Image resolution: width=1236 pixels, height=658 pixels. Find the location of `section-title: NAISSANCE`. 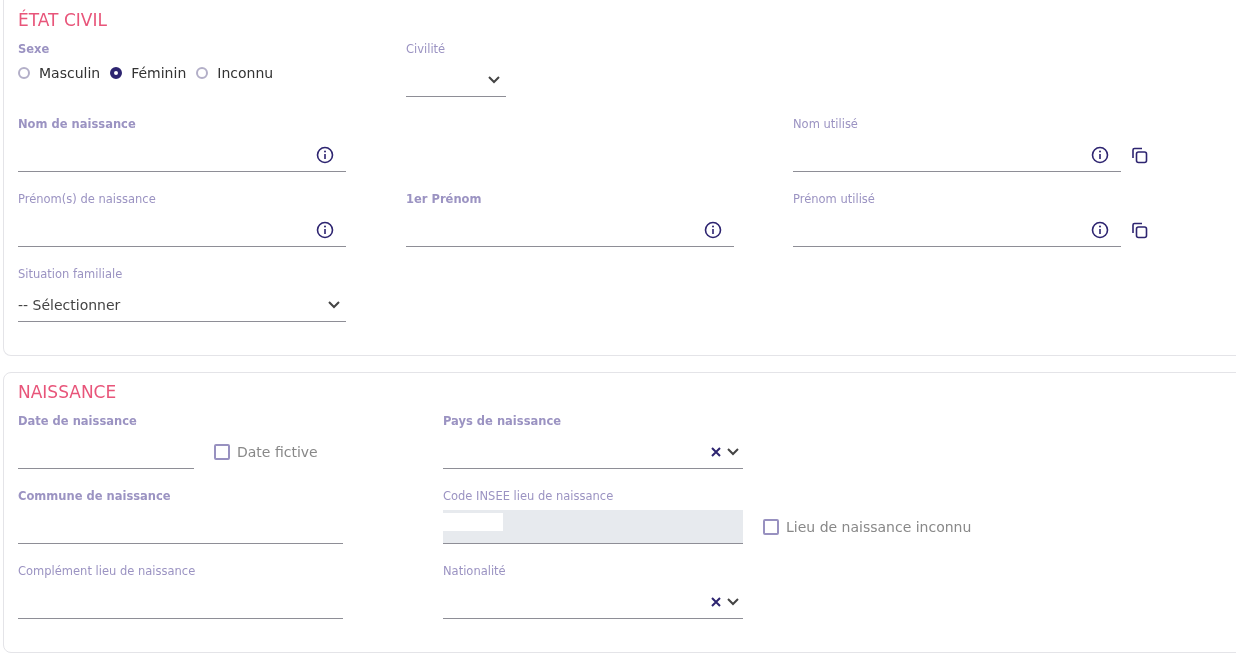

section-title: NAISSANCE is located at coordinates (68, 392).